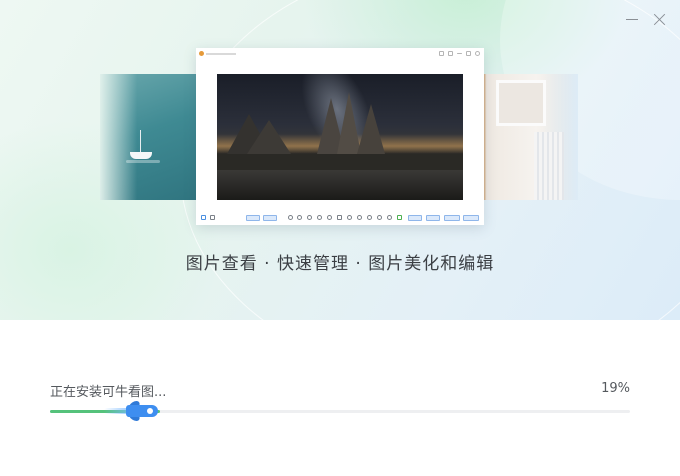 The image size is (680, 476). What do you see at coordinates (549, 166) in the screenshot?
I see `towel` at bounding box center [549, 166].